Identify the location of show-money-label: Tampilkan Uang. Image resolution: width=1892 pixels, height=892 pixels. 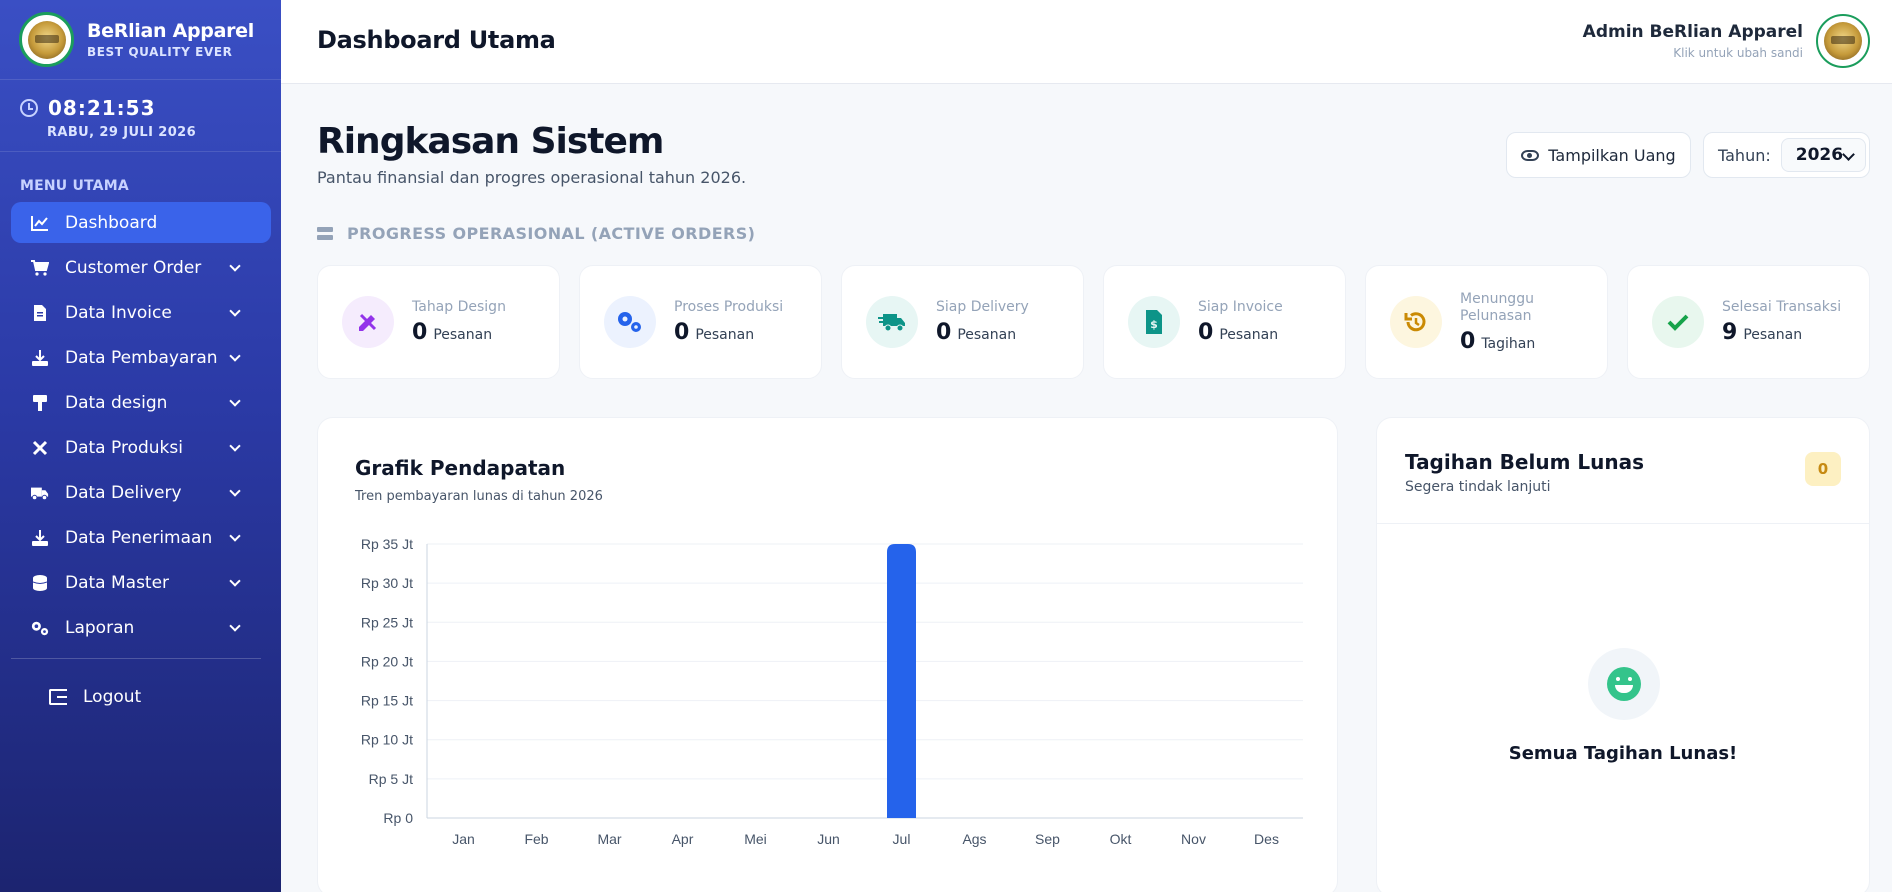
(1612, 155).